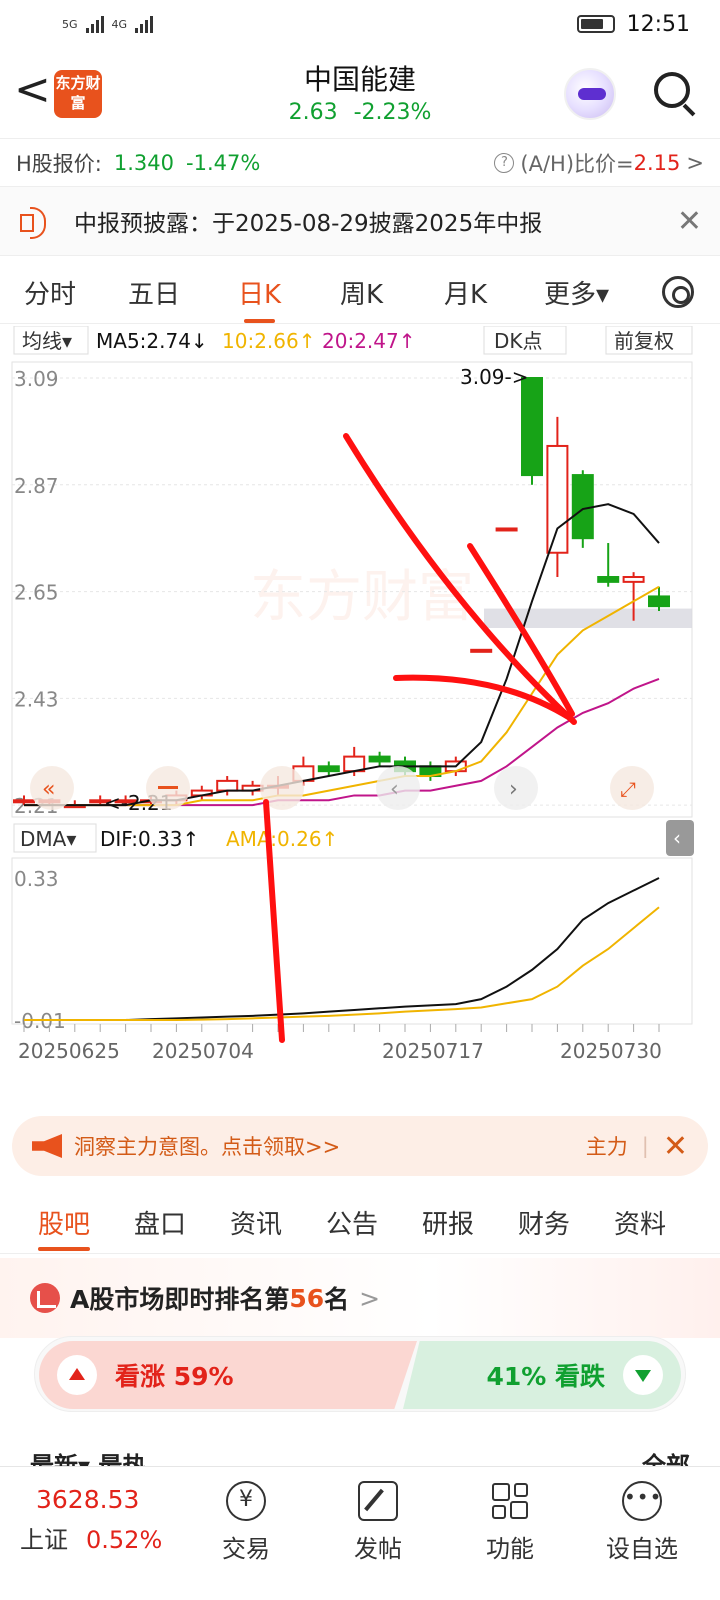 The height and width of the screenshot is (1600, 720). What do you see at coordinates (577, 163) in the screenshot?
I see `ah-label: (A/H)比价=` at bounding box center [577, 163].